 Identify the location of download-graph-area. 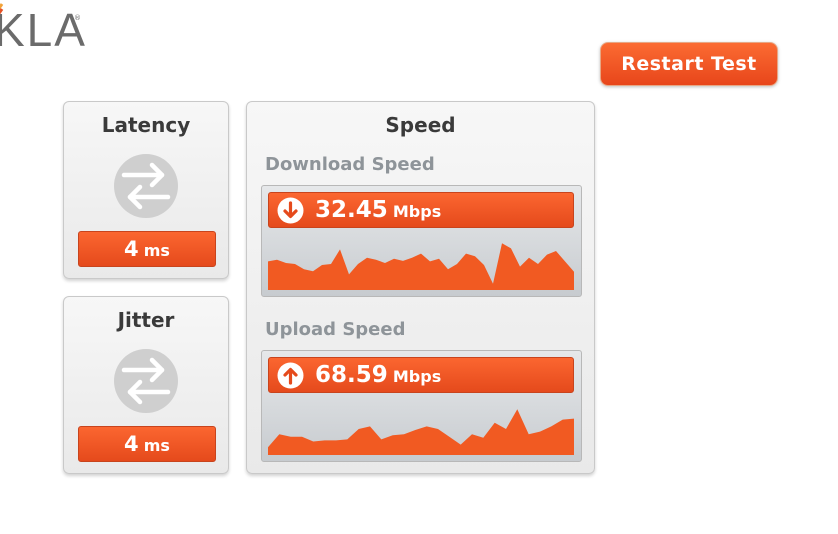
(421, 266).